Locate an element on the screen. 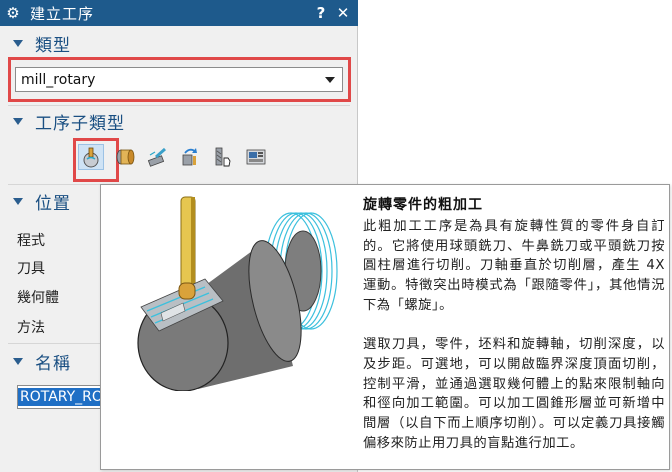  name-section-label: 名稱 is located at coordinates (53, 363).